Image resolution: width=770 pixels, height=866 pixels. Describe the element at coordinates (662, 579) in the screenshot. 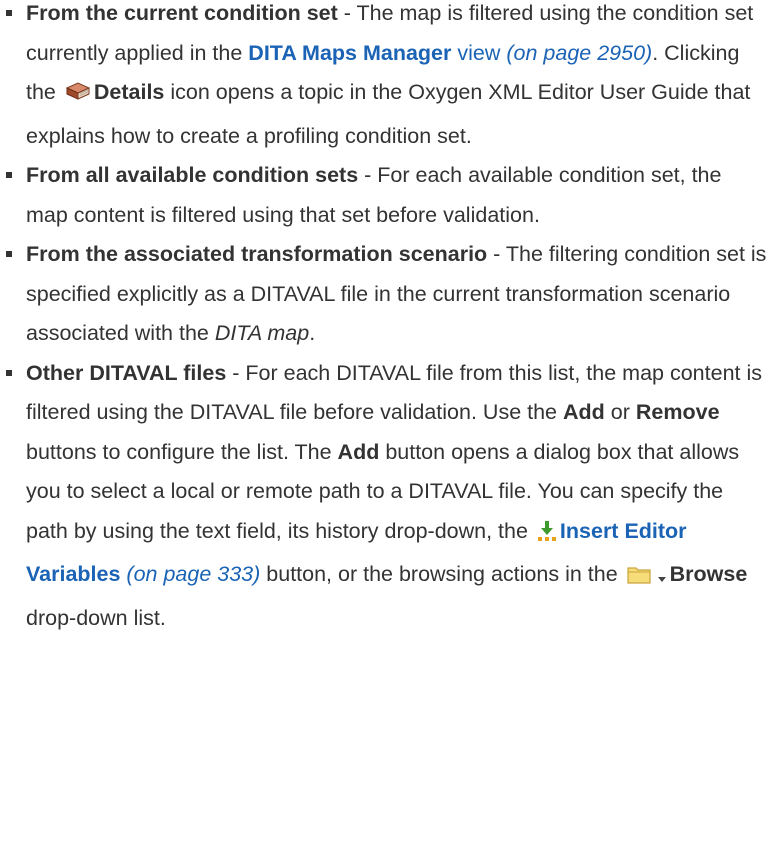

I see `dropdown-arrow-icon` at that location.